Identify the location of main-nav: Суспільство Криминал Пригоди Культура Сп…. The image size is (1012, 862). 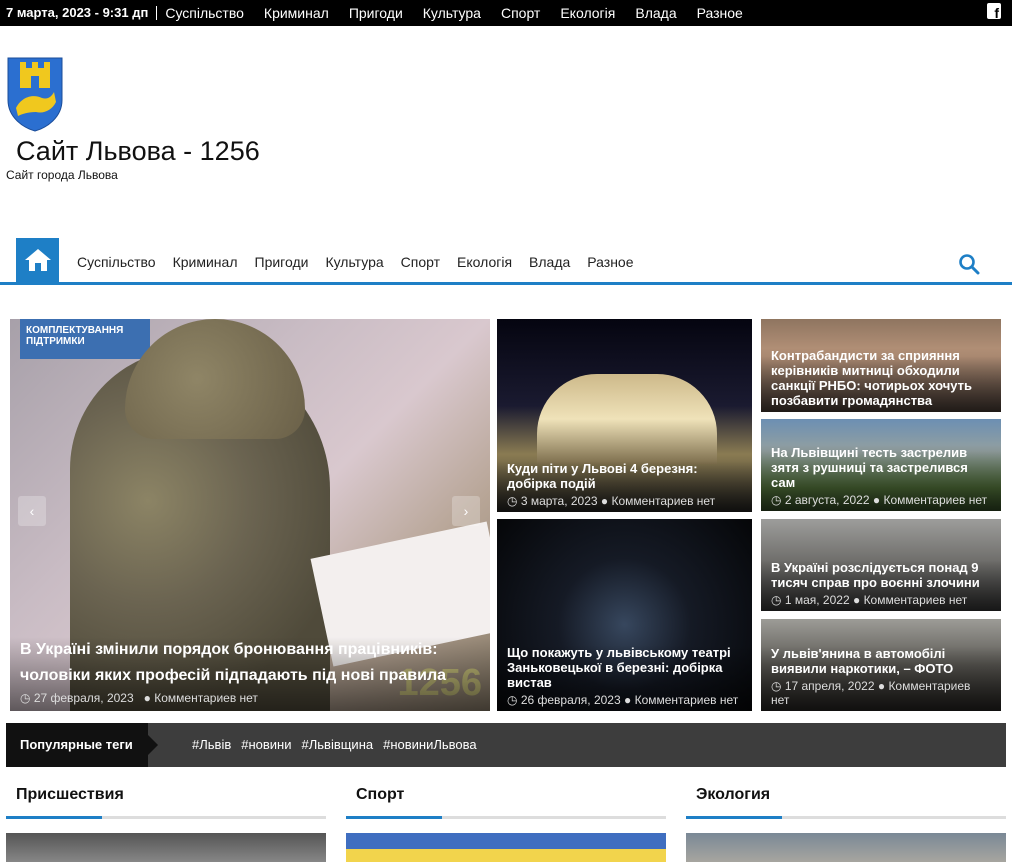
(506, 261).